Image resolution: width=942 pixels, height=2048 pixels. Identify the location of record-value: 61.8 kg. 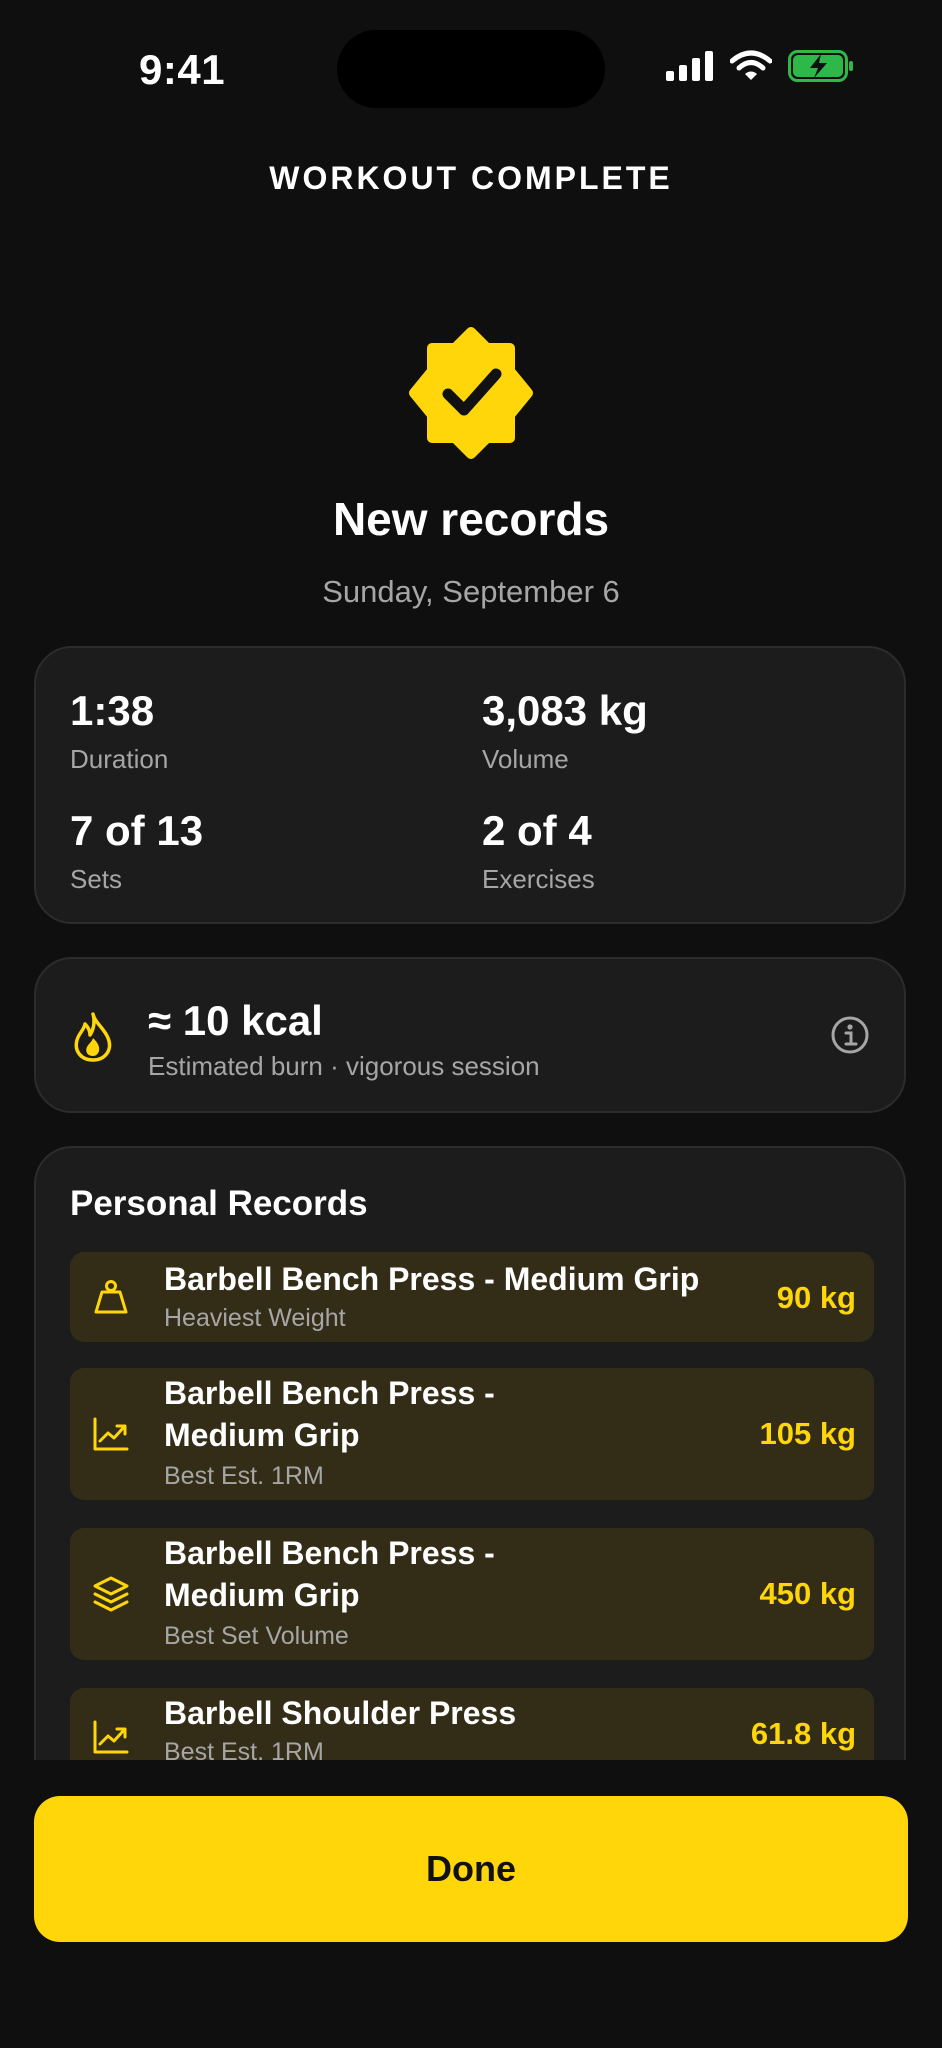
(803, 1733).